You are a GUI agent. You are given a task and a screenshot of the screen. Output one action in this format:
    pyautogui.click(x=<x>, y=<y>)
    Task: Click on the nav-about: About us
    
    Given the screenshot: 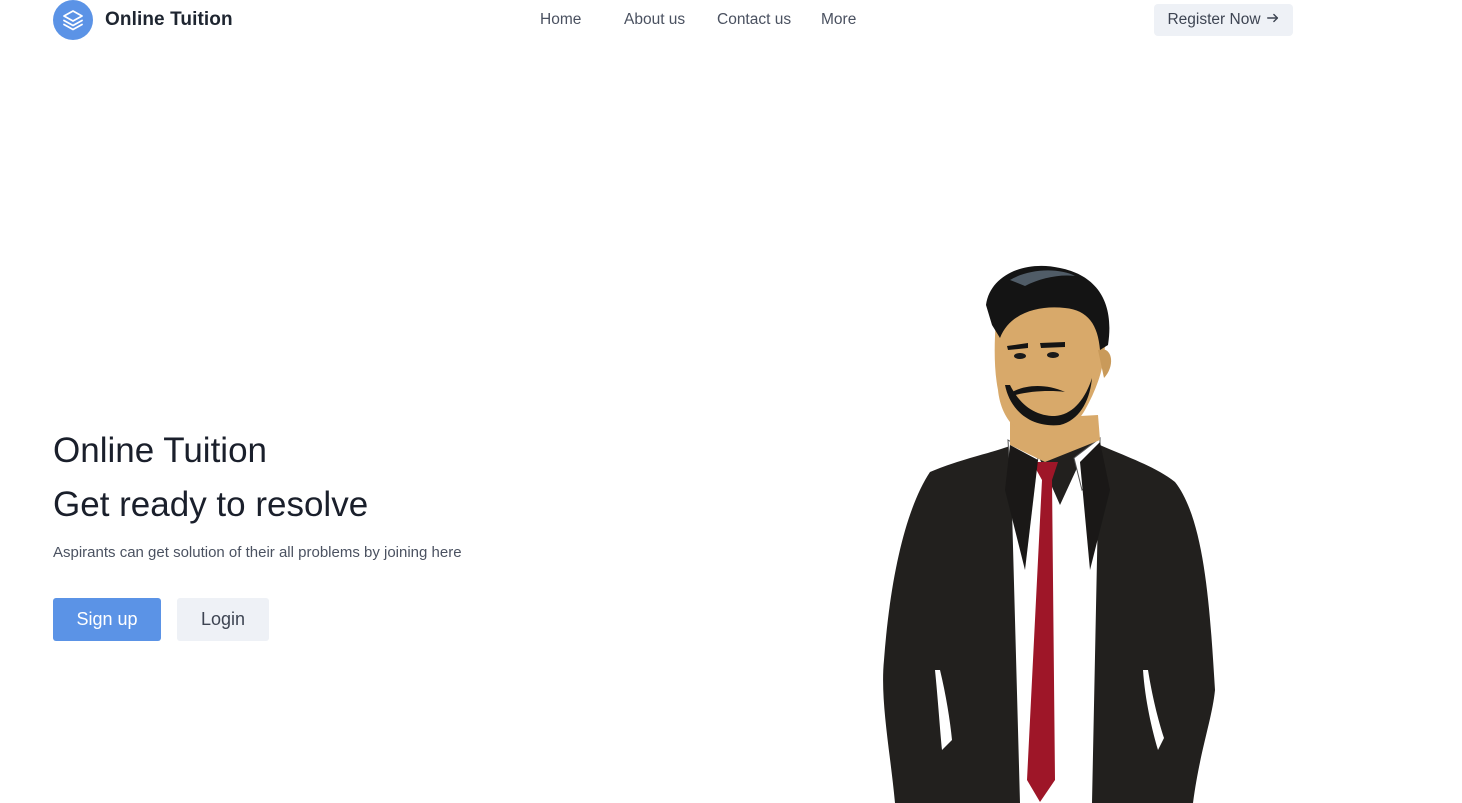 What is the action you would take?
    pyautogui.click(x=654, y=20)
    